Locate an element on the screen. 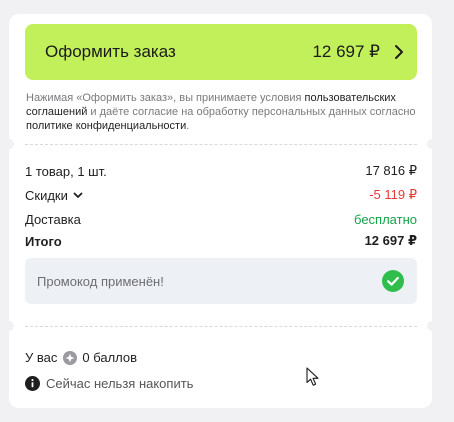  discounts-toggle: Скидки is located at coordinates (54, 195).